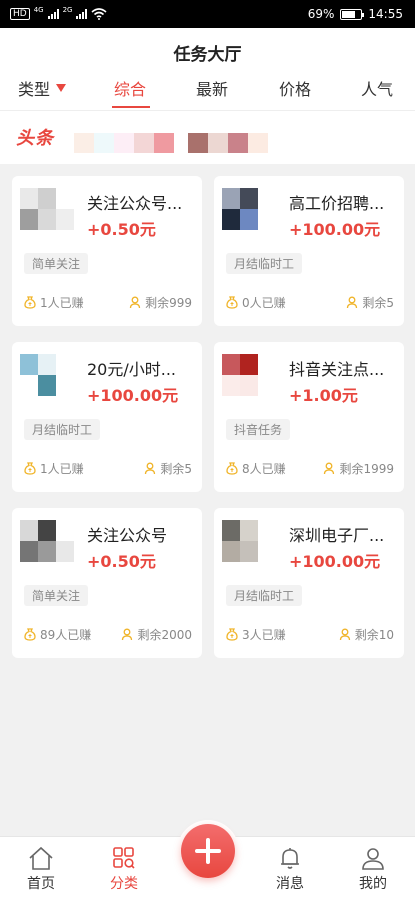 The height and width of the screenshot is (900, 415). I want to click on earned-count: 3人已赚, so click(256, 634).